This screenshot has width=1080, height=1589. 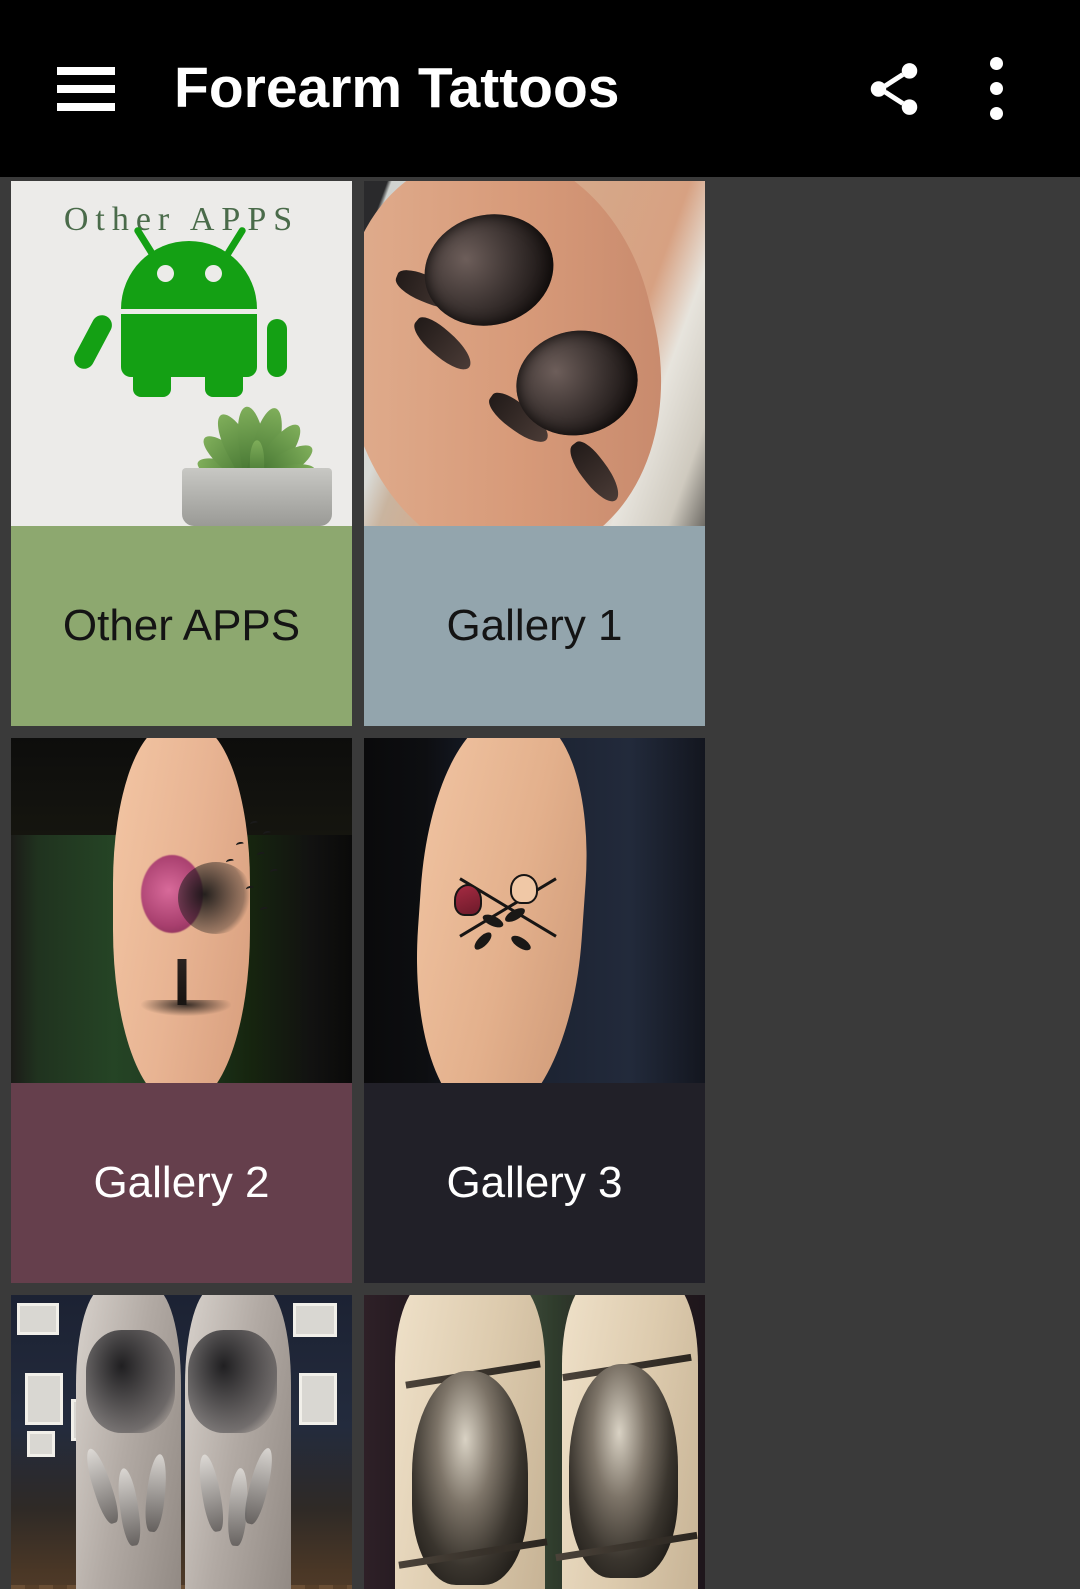 What do you see at coordinates (397, 88) in the screenshot?
I see `page-title: Forearm Tattoos` at bounding box center [397, 88].